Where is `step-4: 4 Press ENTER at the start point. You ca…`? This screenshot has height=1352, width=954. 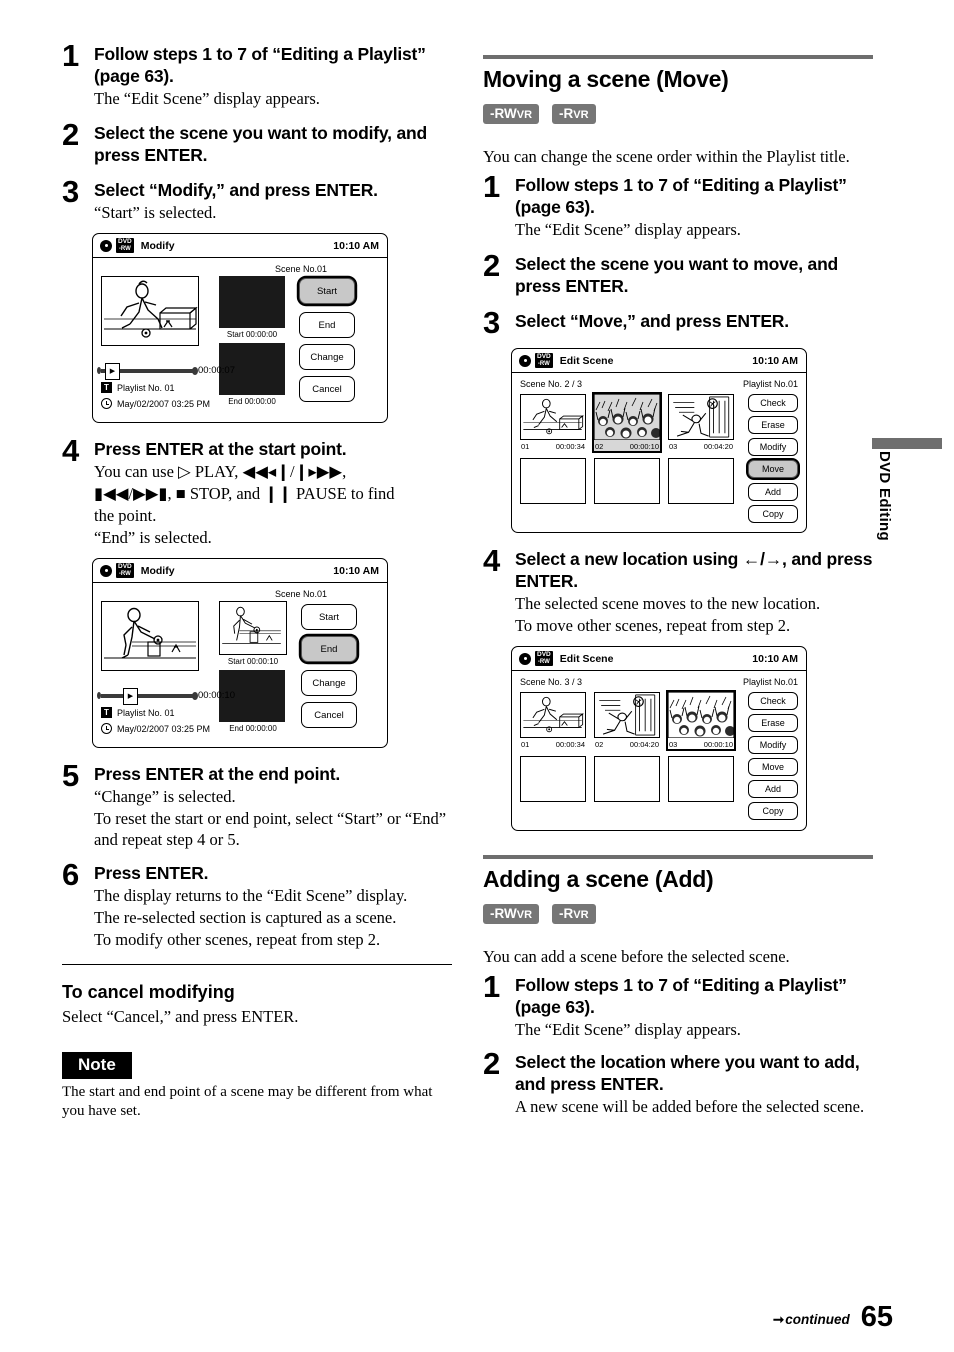 step-4: 4 Press ENTER at the start point. You ca… is located at coordinates (257, 491).